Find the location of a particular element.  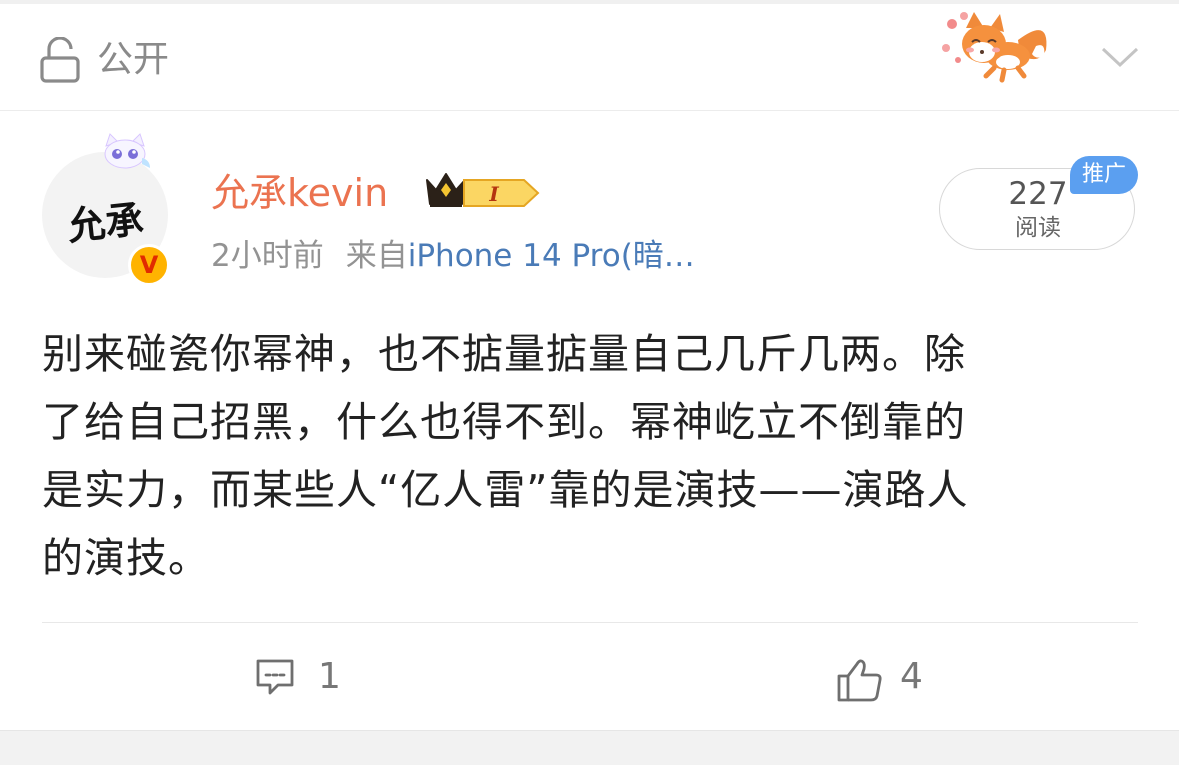

visibility-label: 公开 is located at coordinates (133, 59).